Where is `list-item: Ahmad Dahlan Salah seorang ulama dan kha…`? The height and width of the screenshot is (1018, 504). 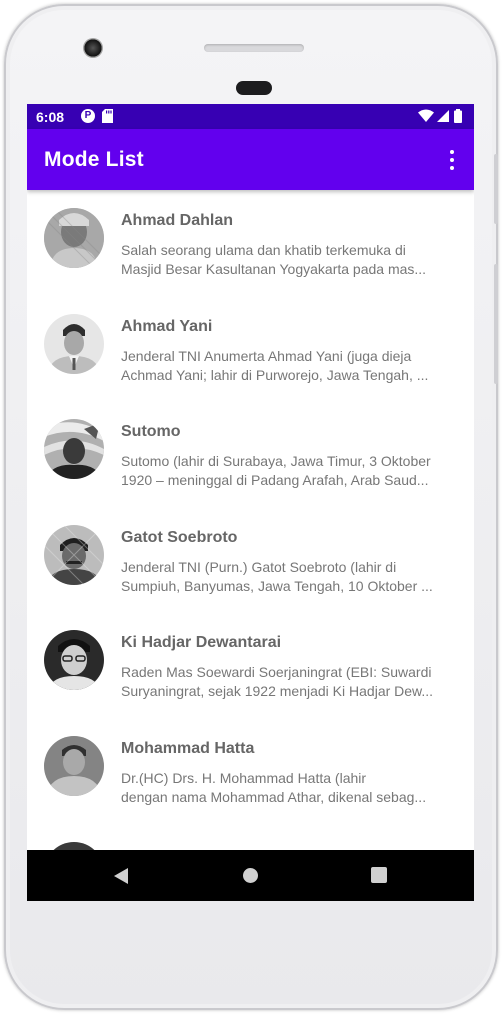 list-item: Ahmad Dahlan Salah seorang ulama dan kha… is located at coordinates (250, 243).